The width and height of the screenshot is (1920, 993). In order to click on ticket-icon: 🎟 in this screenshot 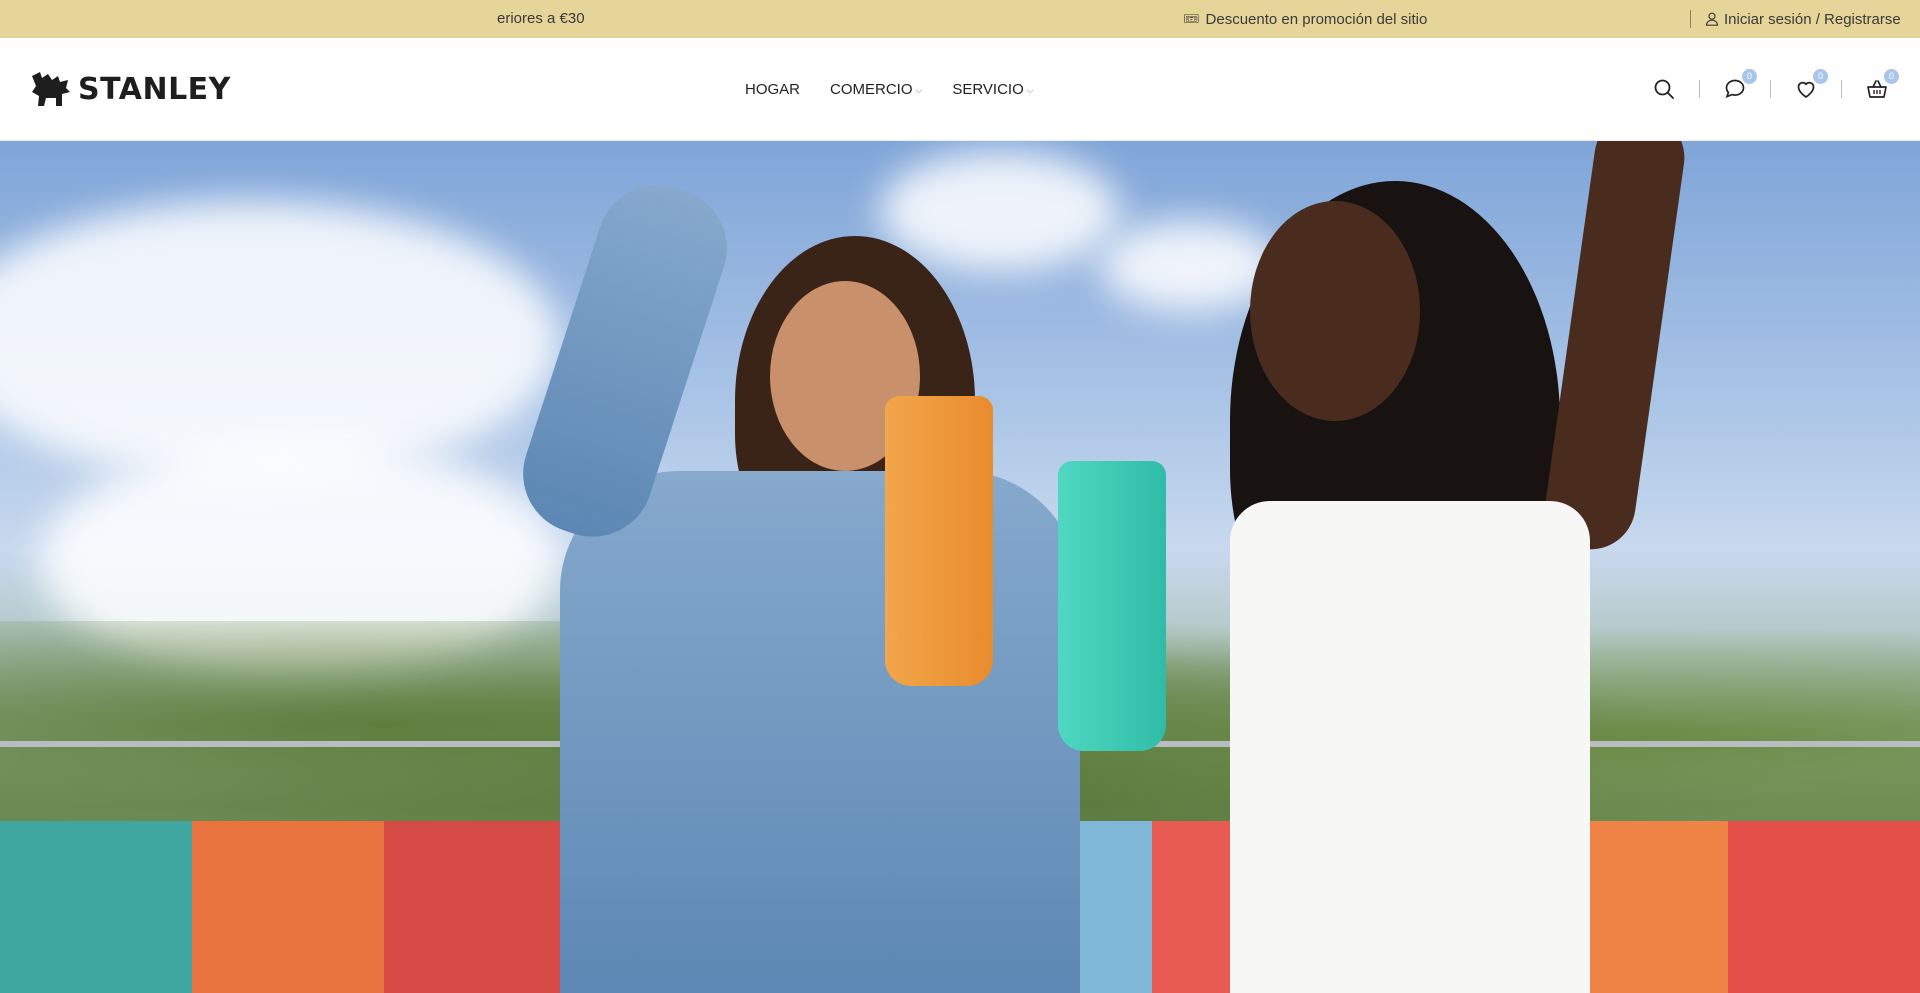, I will do `click(1191, 18)`.